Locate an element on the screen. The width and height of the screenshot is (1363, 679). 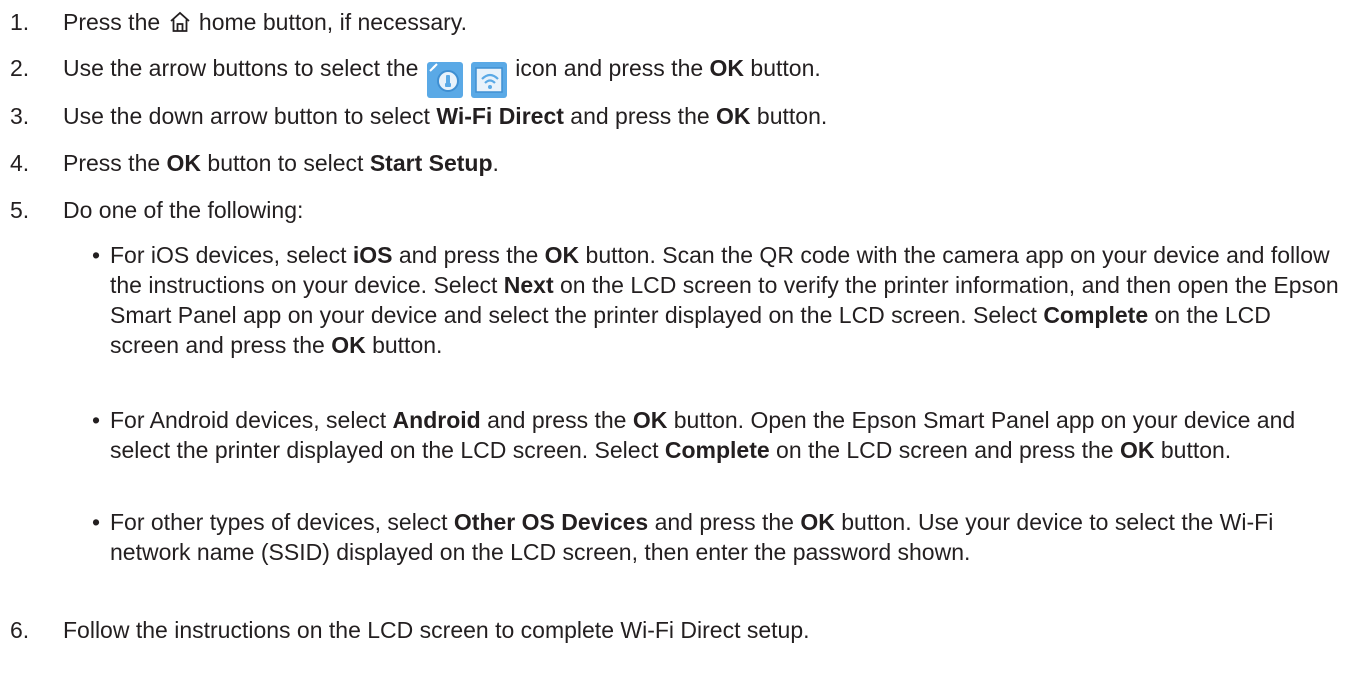
step-text: Do one of the following: is located at coordinates (183, 210).